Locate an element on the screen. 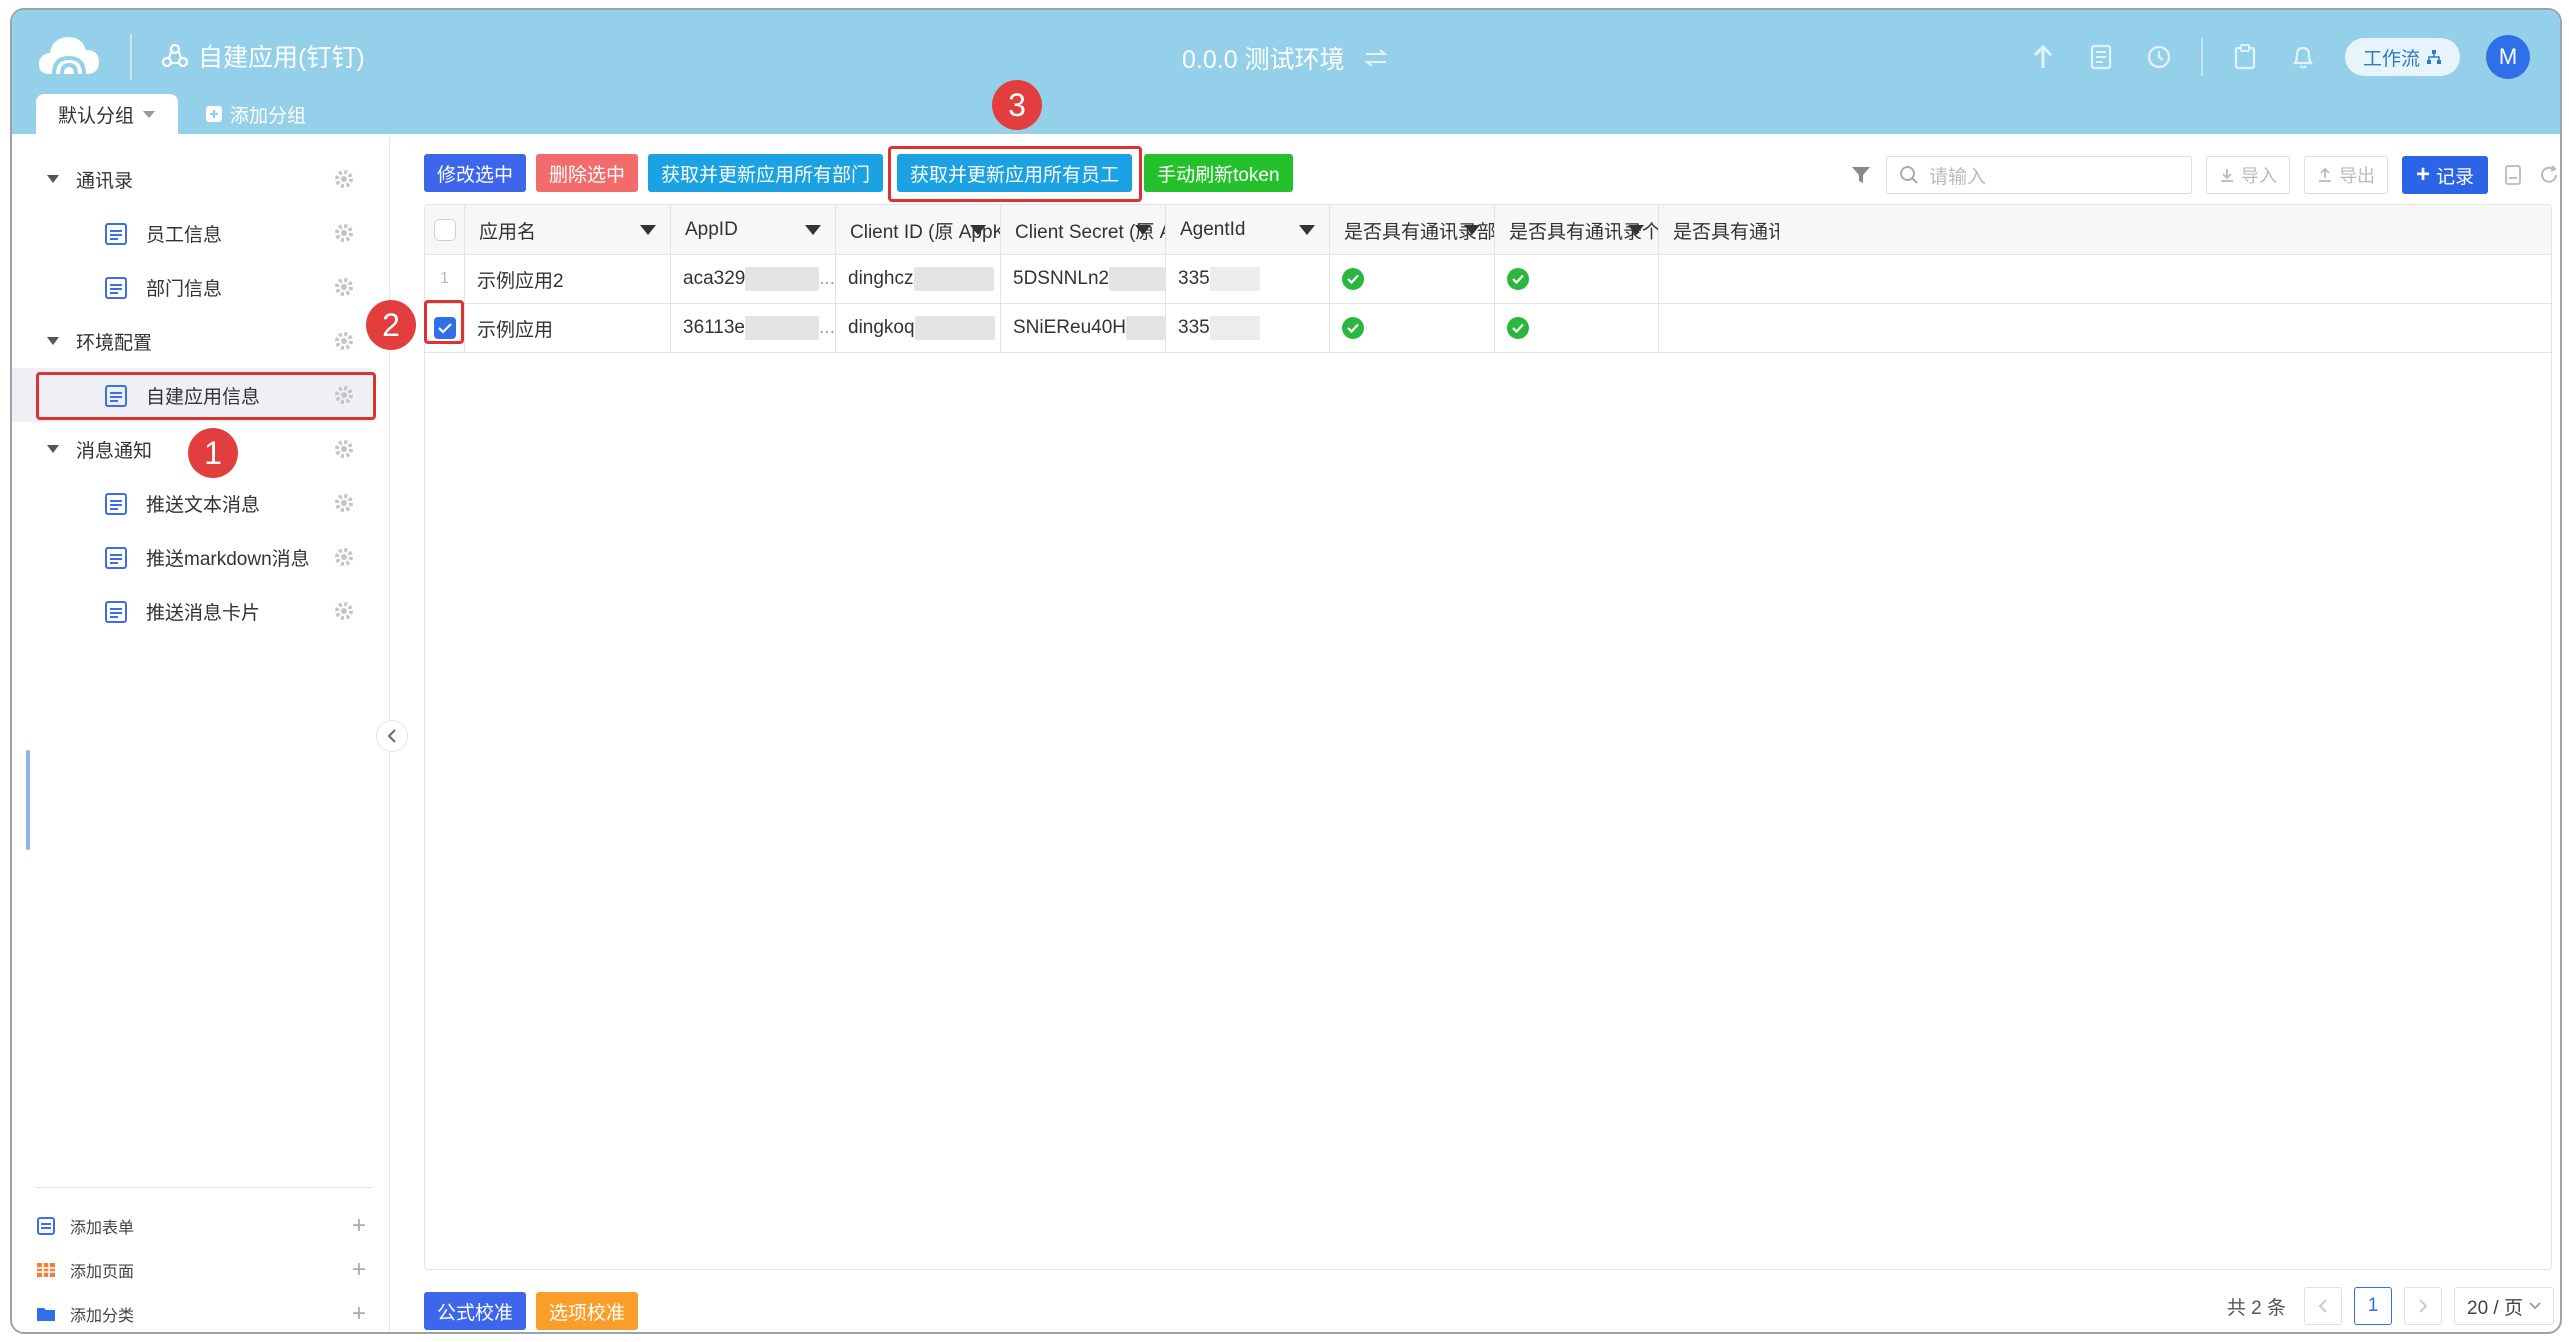 The height and width of the screenshot is (1342, 2569). search-input: 请输入 is located at coordinates (2038, 175).